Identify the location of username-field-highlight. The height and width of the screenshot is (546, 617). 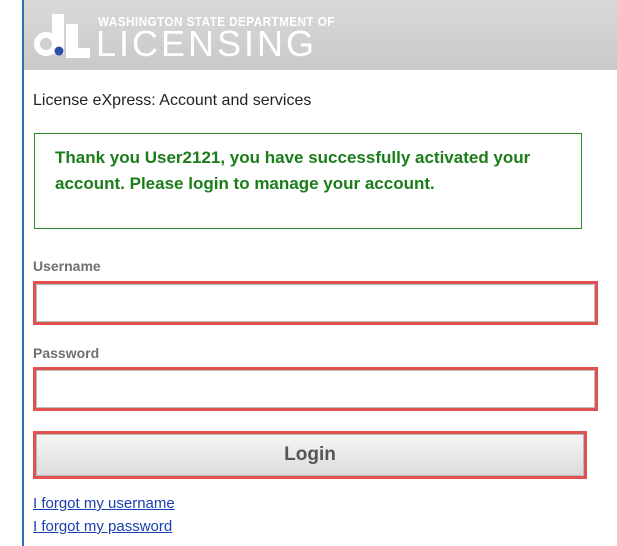
(315, 303).